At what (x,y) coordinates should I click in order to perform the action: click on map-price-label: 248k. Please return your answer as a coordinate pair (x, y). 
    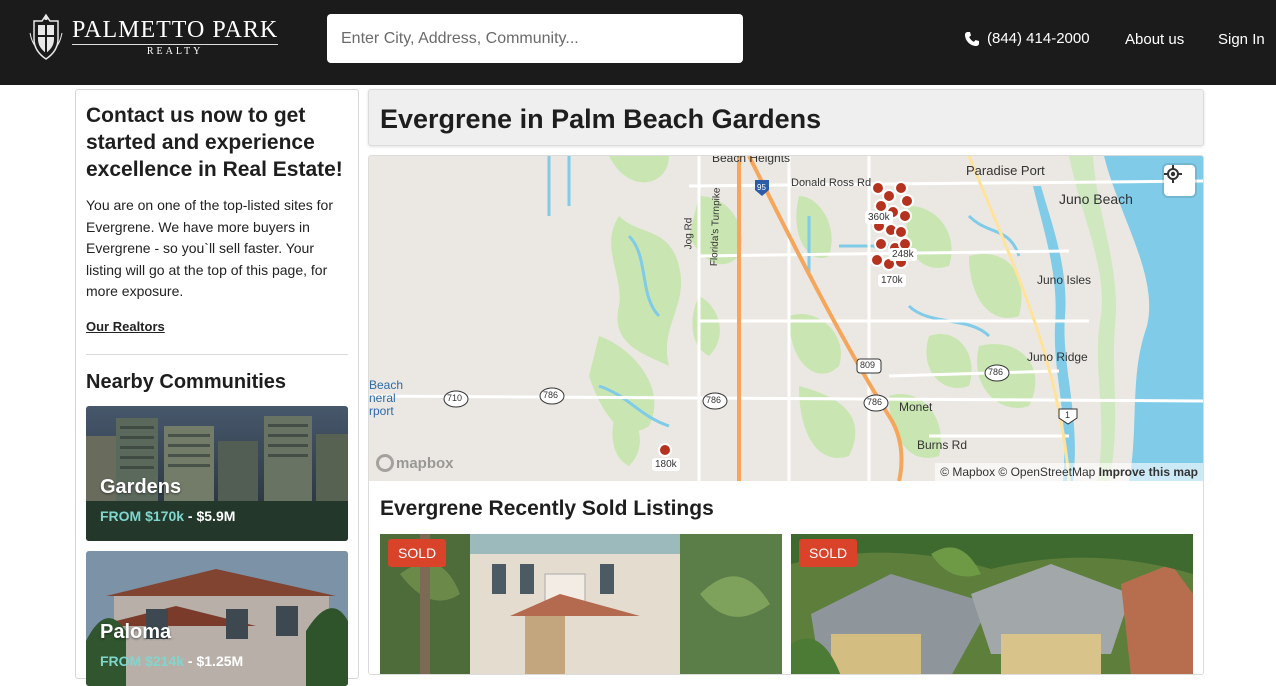
    Looking at the image, I should click on (903, 254).